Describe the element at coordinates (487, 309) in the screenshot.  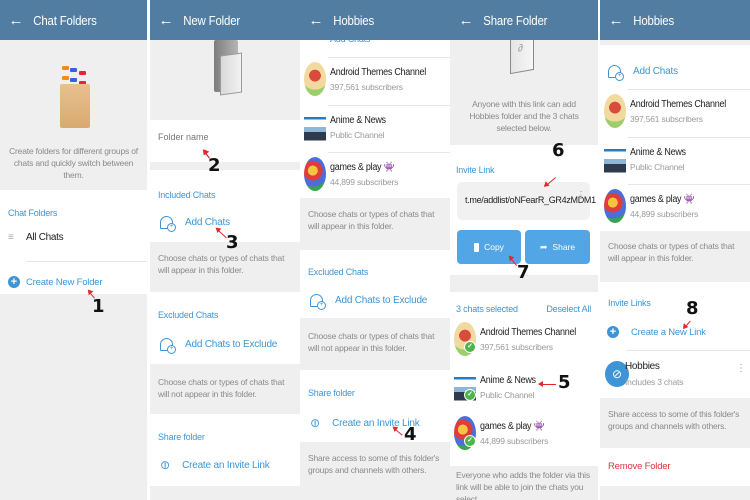
I see `selected-count: 3 chats selected` at that location.